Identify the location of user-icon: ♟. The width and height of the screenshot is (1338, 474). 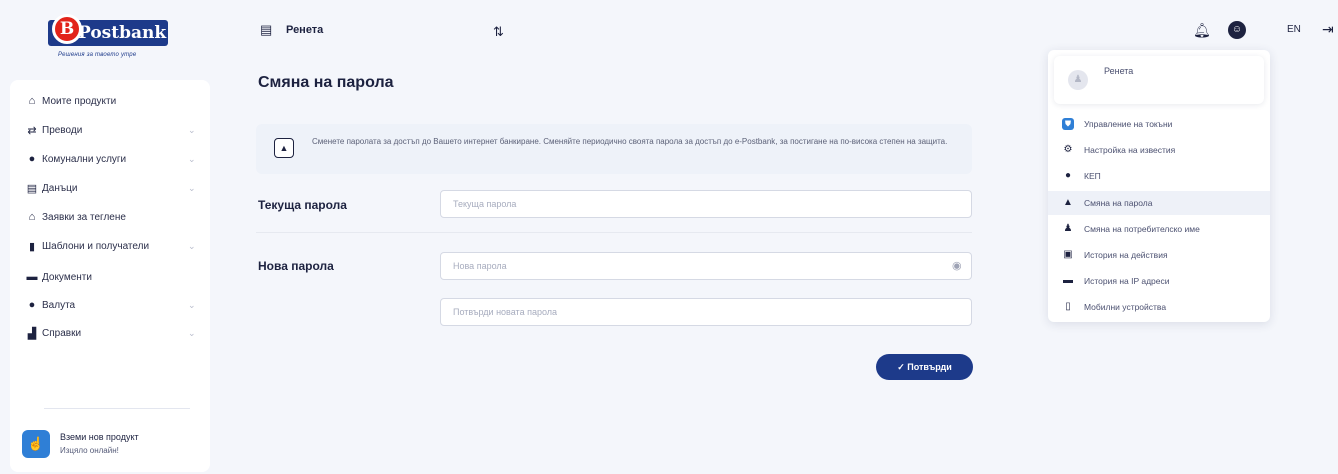
(1068, 228).